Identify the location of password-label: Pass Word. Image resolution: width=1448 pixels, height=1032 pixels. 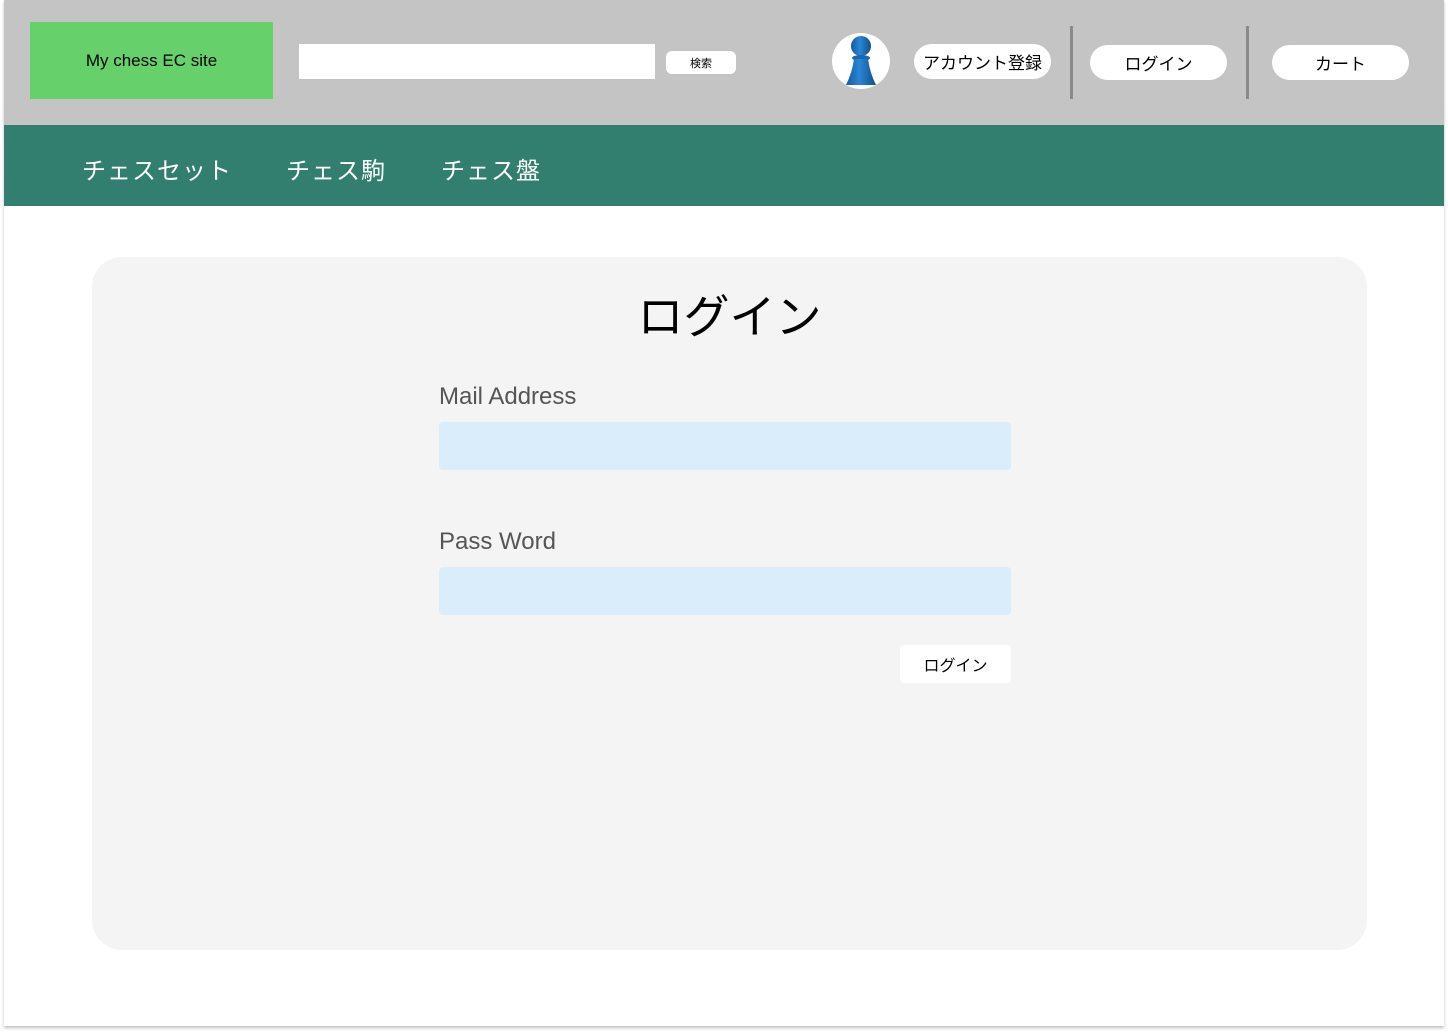
(497, 541).